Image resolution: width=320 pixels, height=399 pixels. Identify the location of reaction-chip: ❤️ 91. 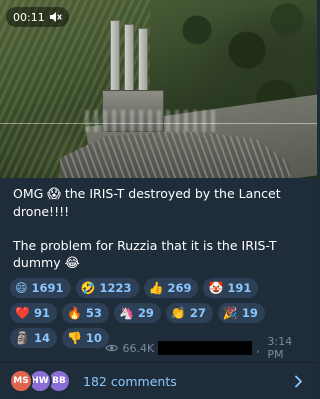
(33, 313).